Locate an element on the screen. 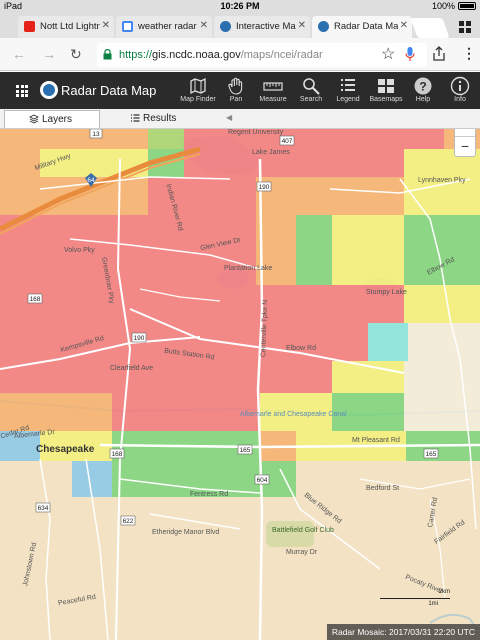 Image resolution: width=480 pixels, height=640 pixels. scale-line is located at coordinates (415, 598).